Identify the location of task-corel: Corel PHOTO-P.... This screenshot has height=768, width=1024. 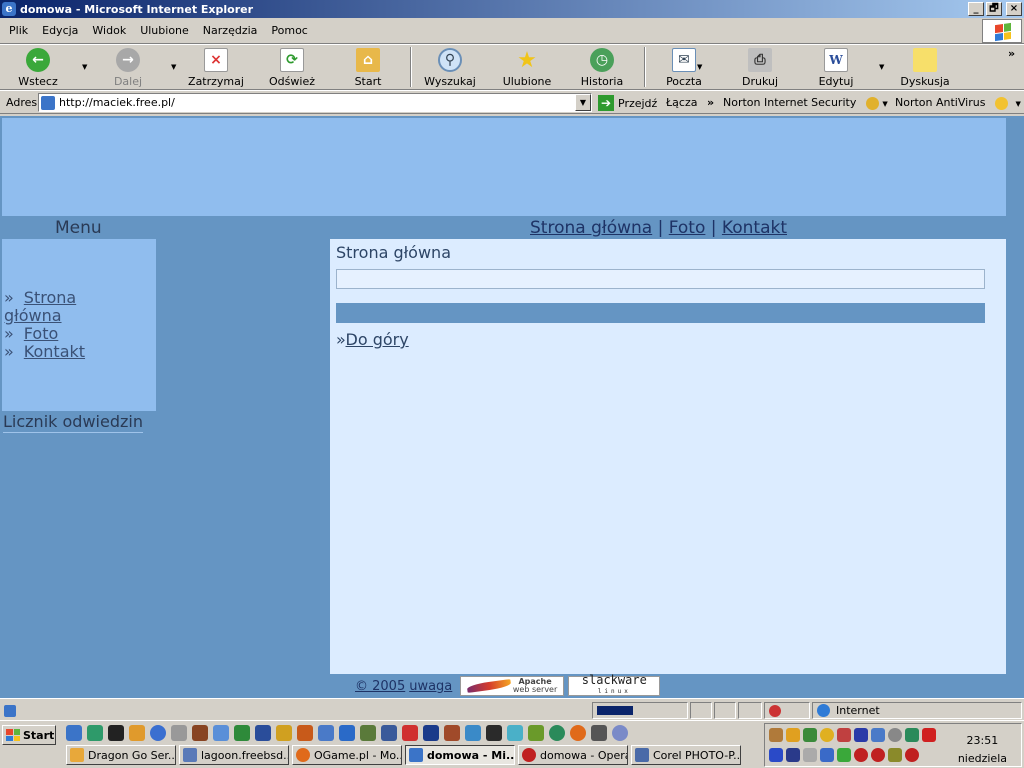
(686, 755).